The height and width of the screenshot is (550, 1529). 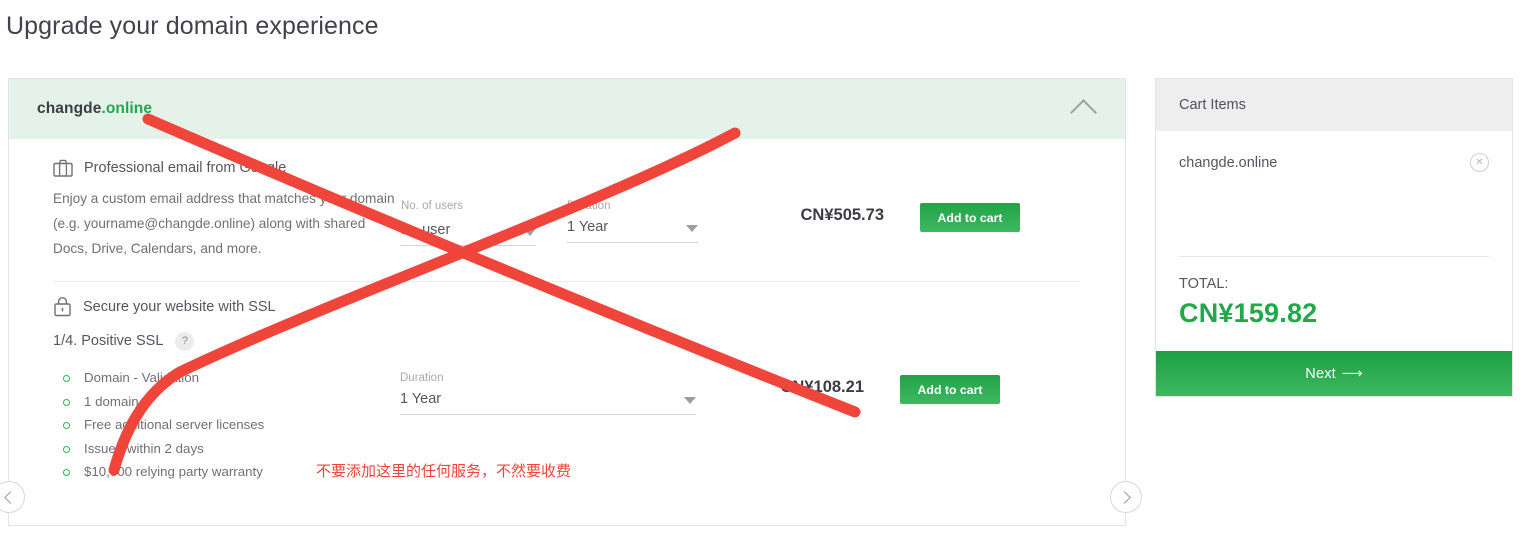 I want to click on list-item: Free additional server licenses, so click(x=225, y=425).